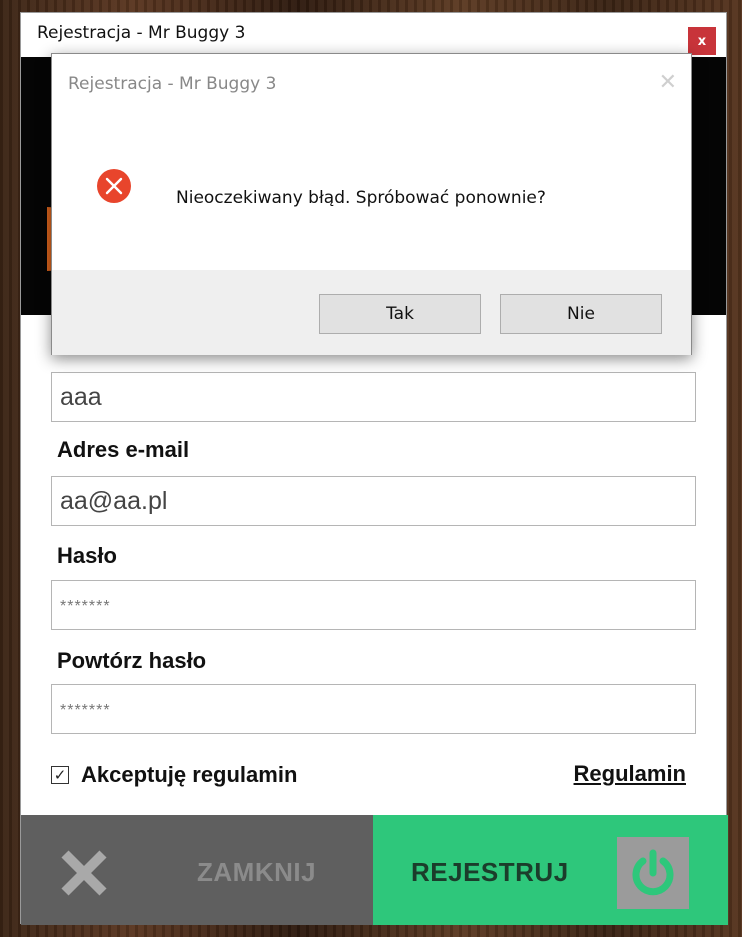 The width and height of the screenshot is (742, 937). Describe the element at coordinates (123, 449) in the screenshot. I see `email-label: Adres e-mail` at that location.